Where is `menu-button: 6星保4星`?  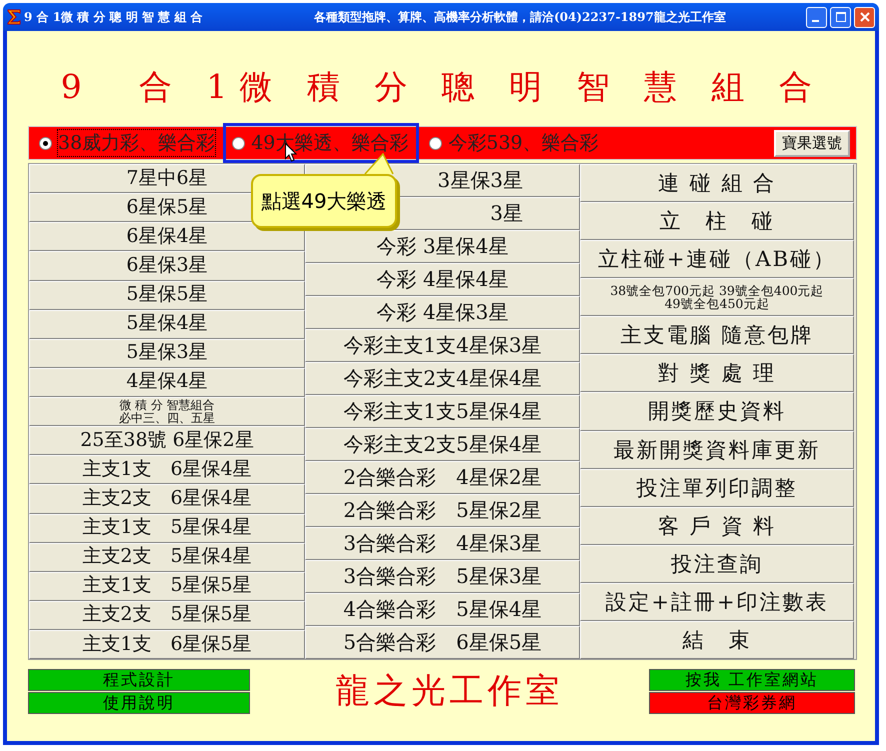
menu-button: 6星保4星 is located at coordinates (167, 237).